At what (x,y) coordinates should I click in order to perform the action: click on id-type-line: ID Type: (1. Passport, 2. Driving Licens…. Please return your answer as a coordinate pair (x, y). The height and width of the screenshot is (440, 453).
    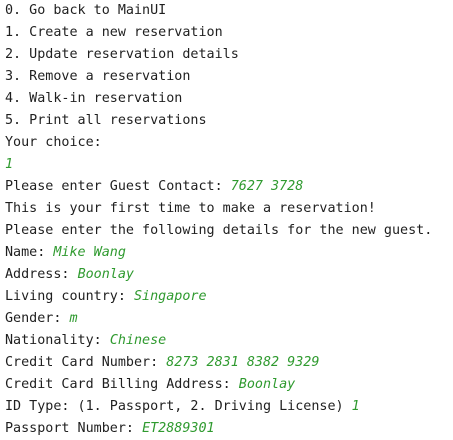
    Looking at the image, I should click on (229, 407).